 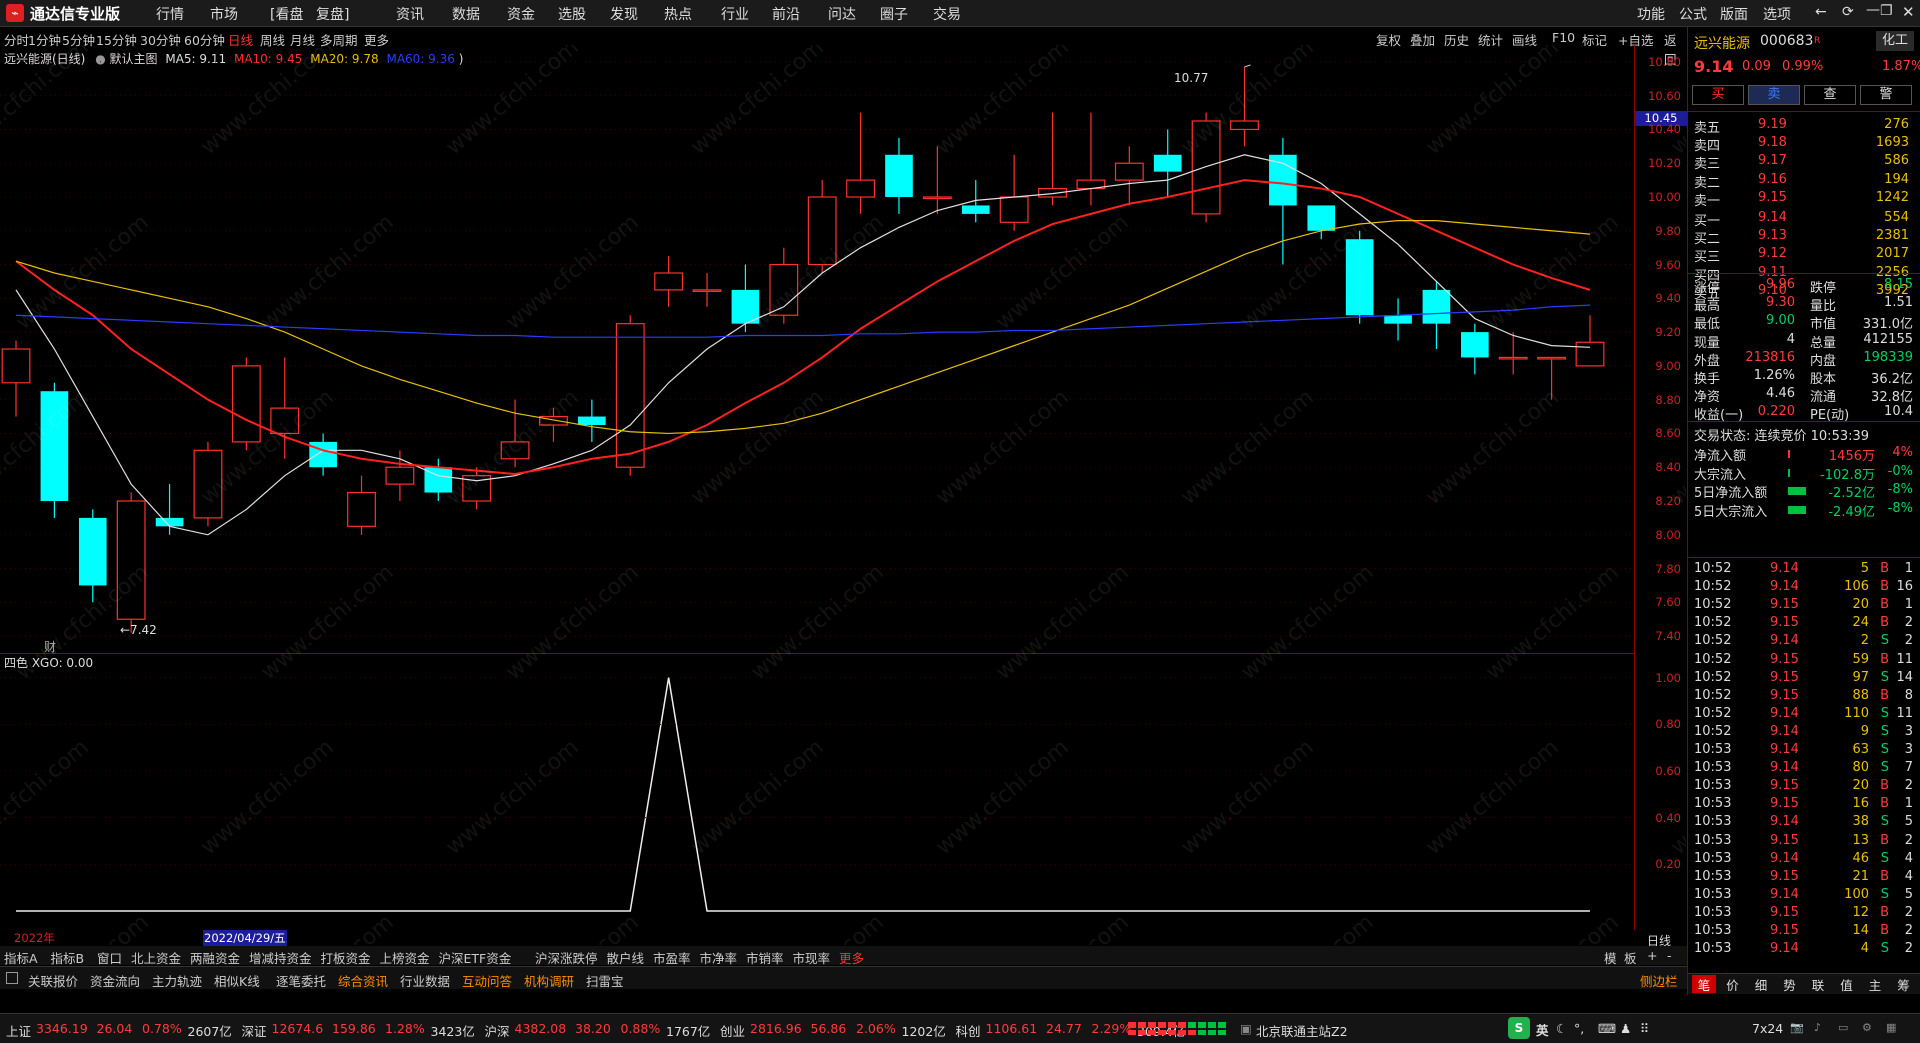 What do you see at coordinates (1734, 14) in the screenshot?
I see `menu-right-2: 版面` at bounding box center [1734, 14].